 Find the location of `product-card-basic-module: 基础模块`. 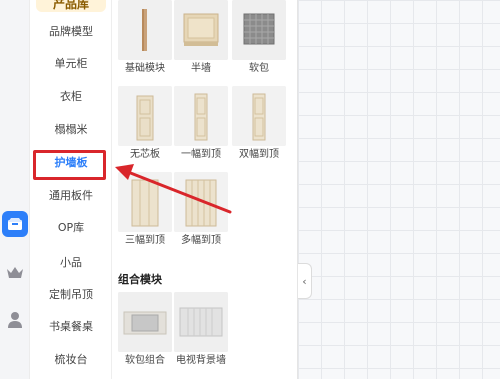

product-card-basic-module: 基础模块 is located at coordinates (145, 40).